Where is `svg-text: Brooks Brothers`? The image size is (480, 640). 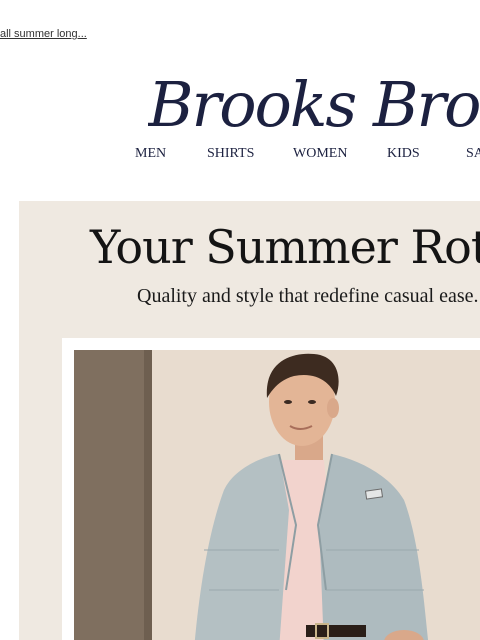
svg-text: Brooks Brothers is located at coordinates (314, 104).